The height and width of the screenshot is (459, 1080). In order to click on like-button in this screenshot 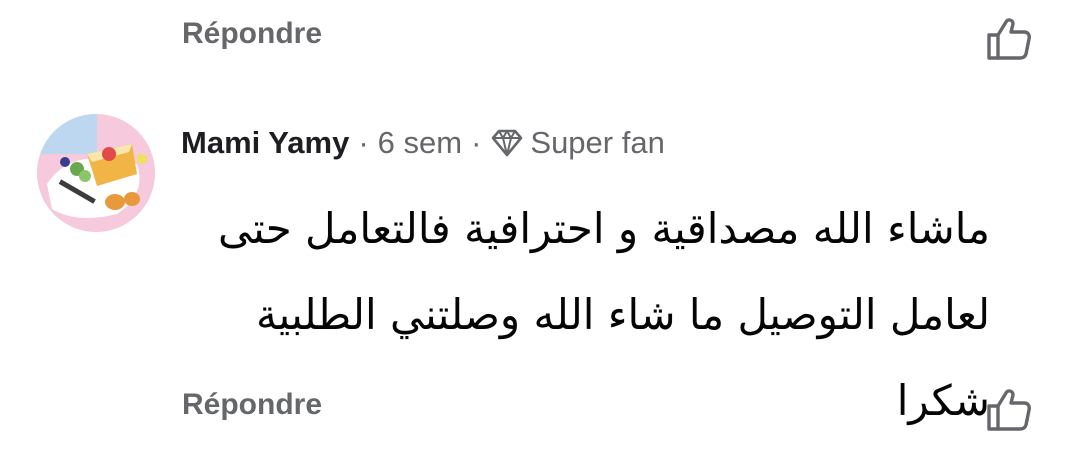, I will do `click(1009, 409)`.